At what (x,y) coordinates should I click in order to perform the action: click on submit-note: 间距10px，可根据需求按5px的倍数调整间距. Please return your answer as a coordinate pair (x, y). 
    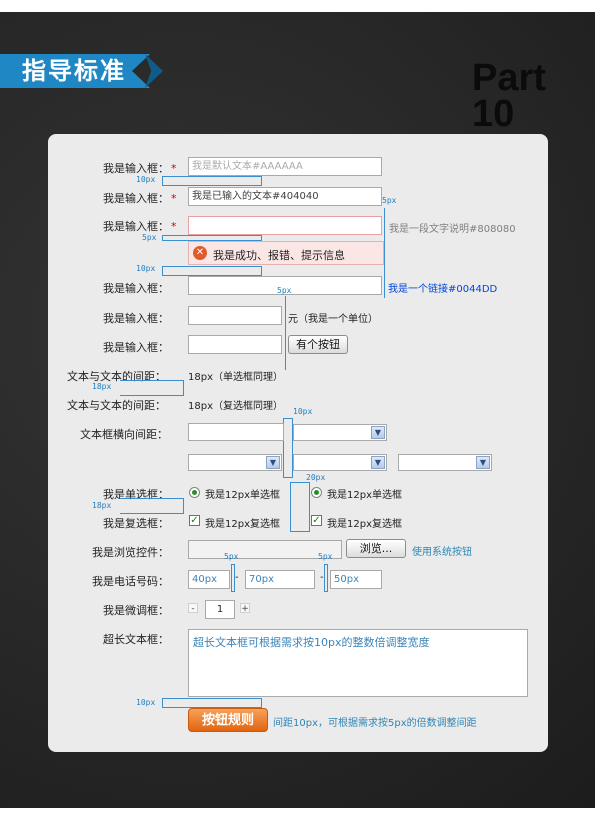
    Looking at the image, I should click on (375, 723).